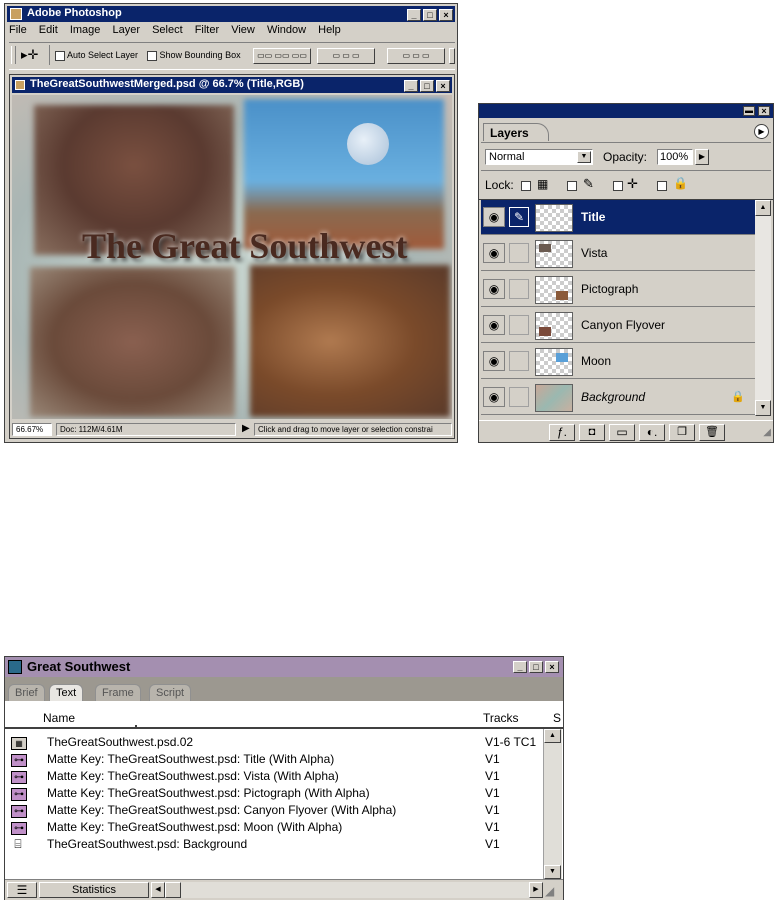 The width and height of the screenshot is (776, 901). I want to click on menu-layer: Layer, so click(126, 30).